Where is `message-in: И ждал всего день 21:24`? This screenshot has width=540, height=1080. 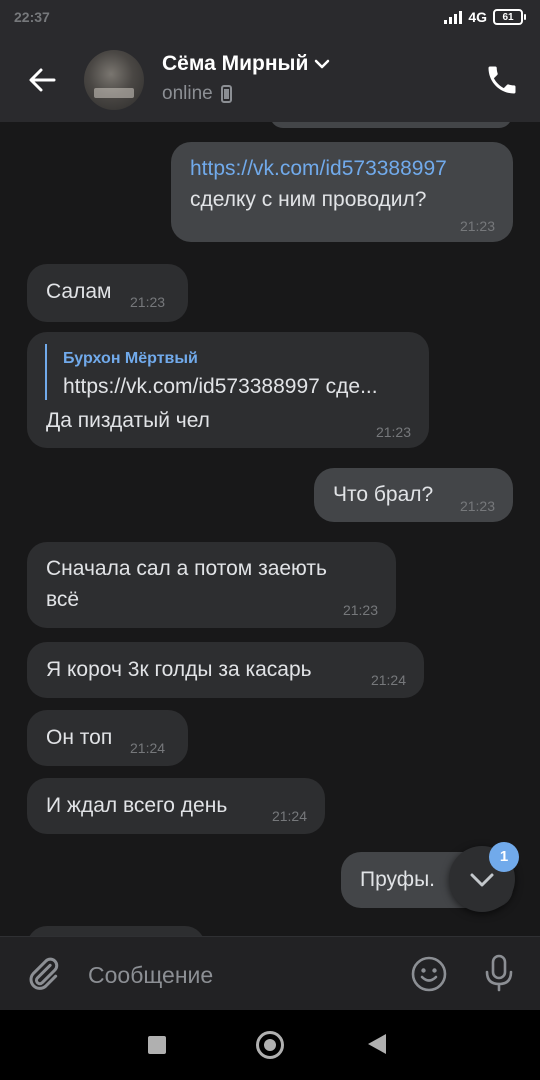
message-in: И ждал всего день 21:24 is located at coordinates (176, 806).